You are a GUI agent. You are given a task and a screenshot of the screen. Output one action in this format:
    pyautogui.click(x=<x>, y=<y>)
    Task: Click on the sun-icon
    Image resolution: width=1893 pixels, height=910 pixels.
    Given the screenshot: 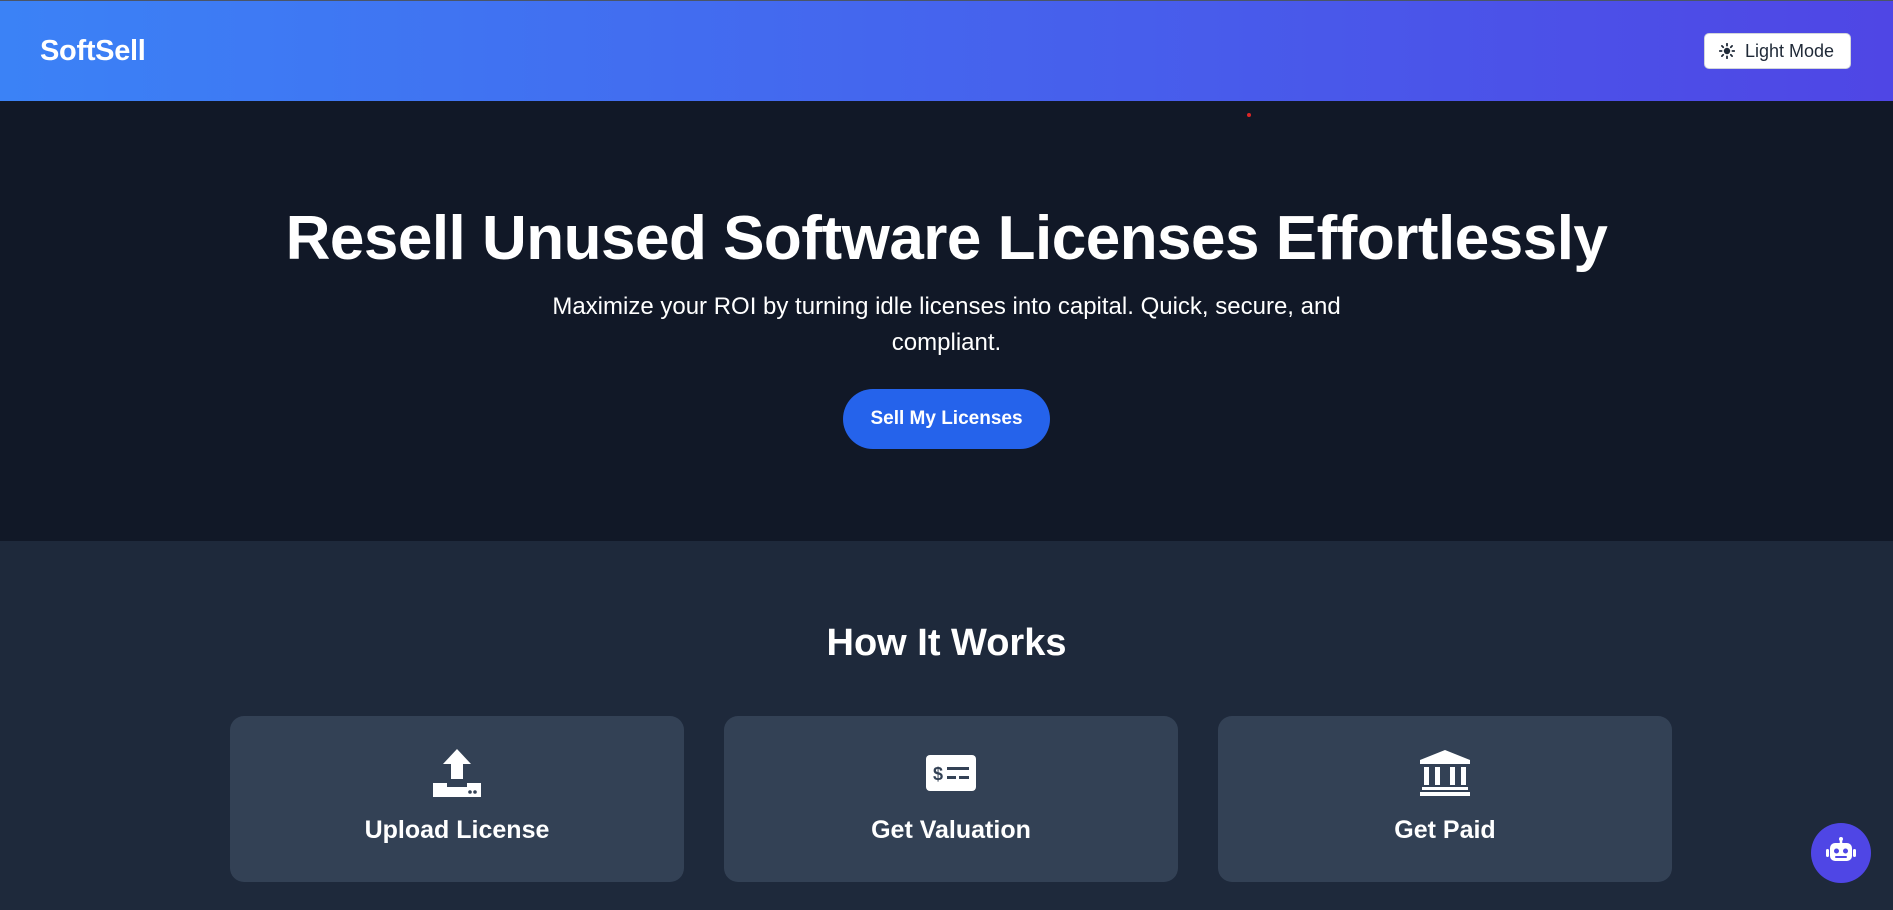 What is the action you would take?
    pyautogui.click(x=1726, y=51)
    